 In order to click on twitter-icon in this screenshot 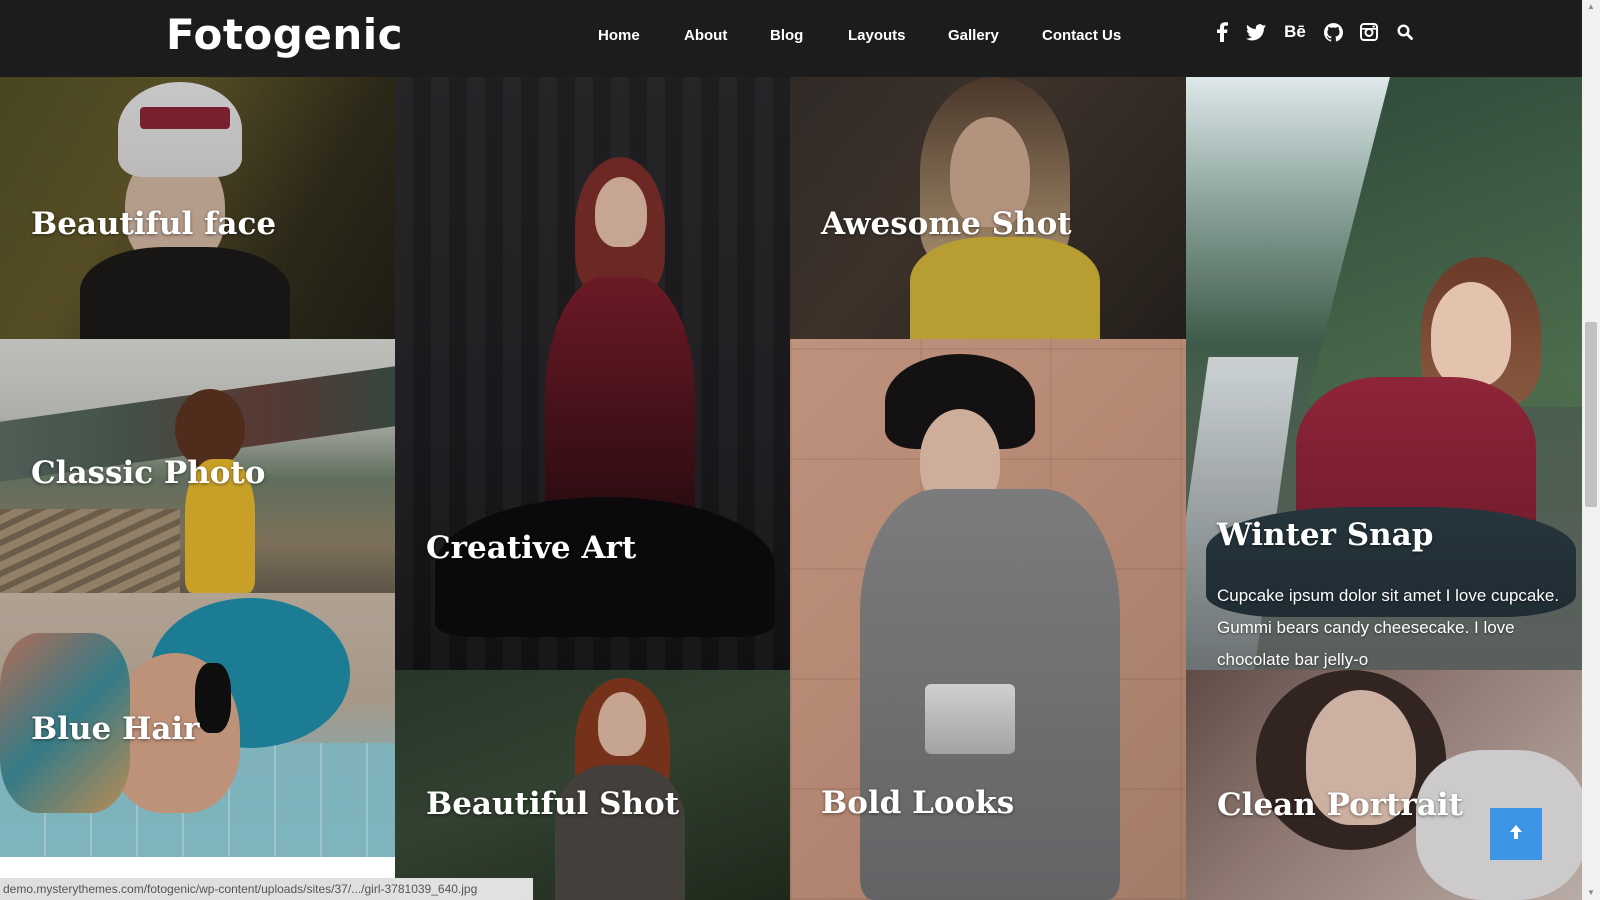, I will do `click(1256, 32)`.